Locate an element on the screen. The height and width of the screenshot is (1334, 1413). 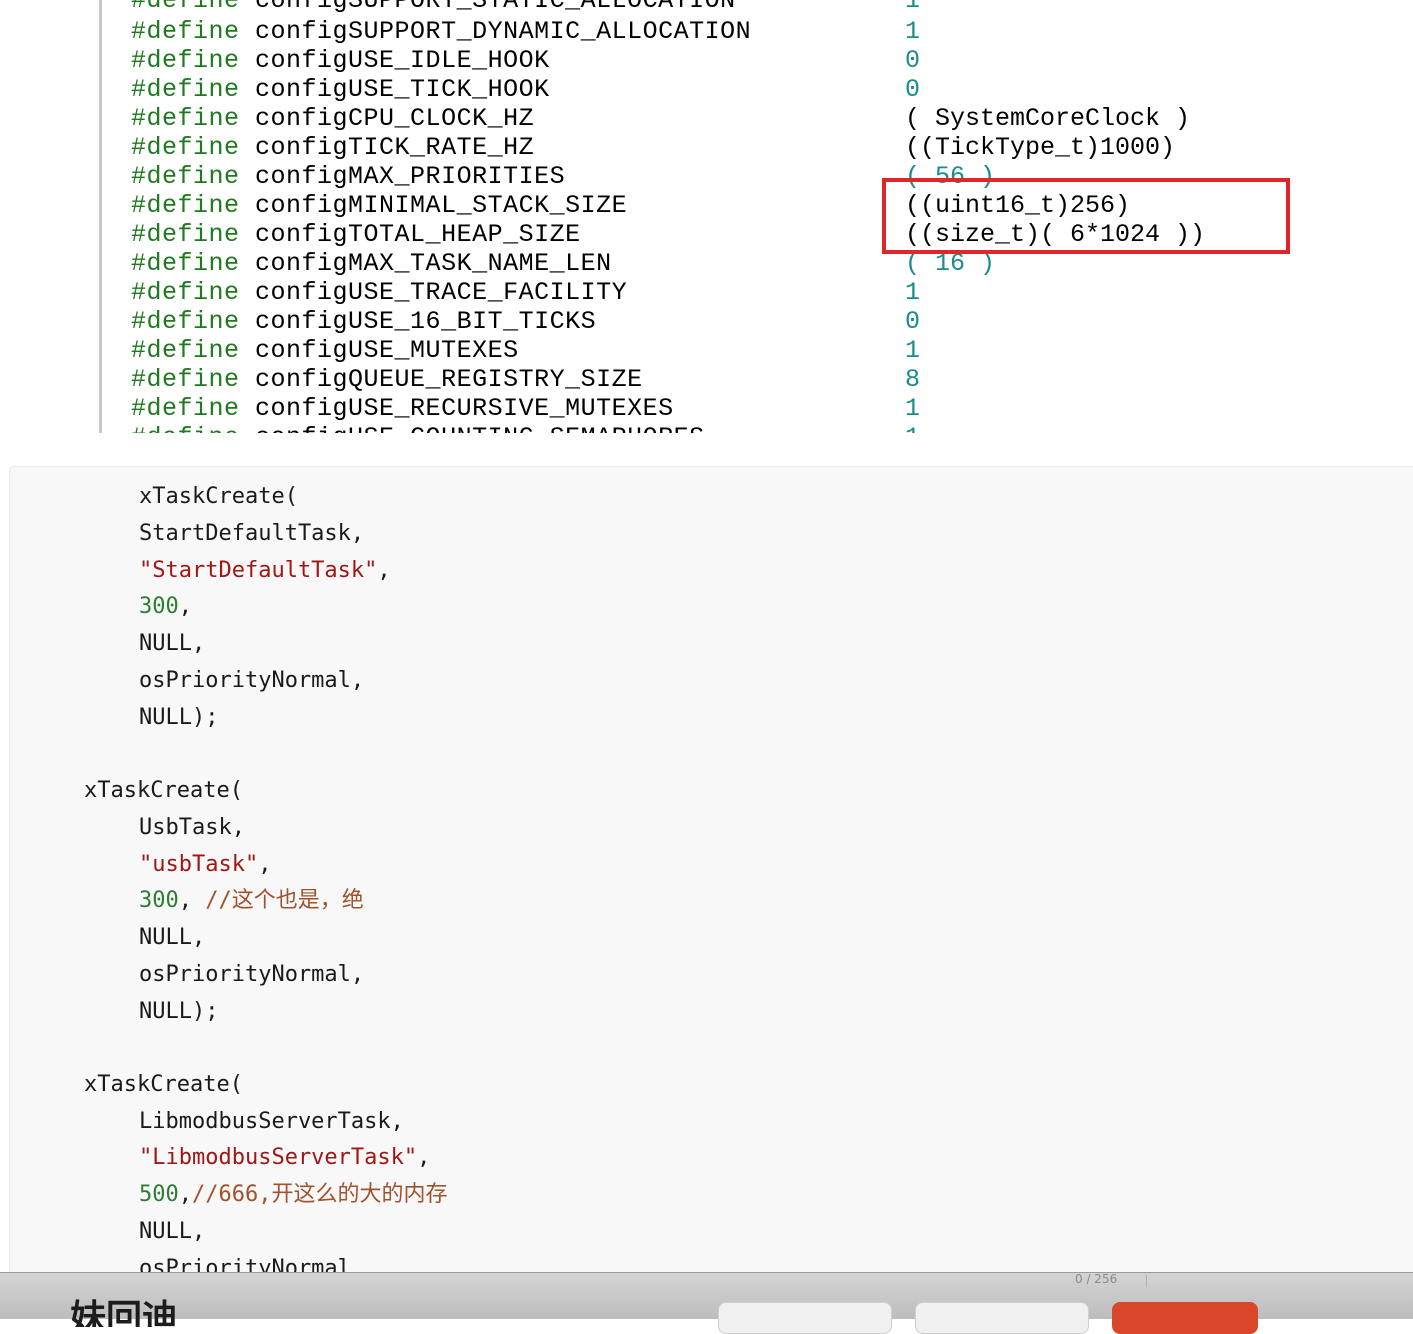
config-line: #define configUSE_IDLE_HOOK is located at coordinates (340, 60).